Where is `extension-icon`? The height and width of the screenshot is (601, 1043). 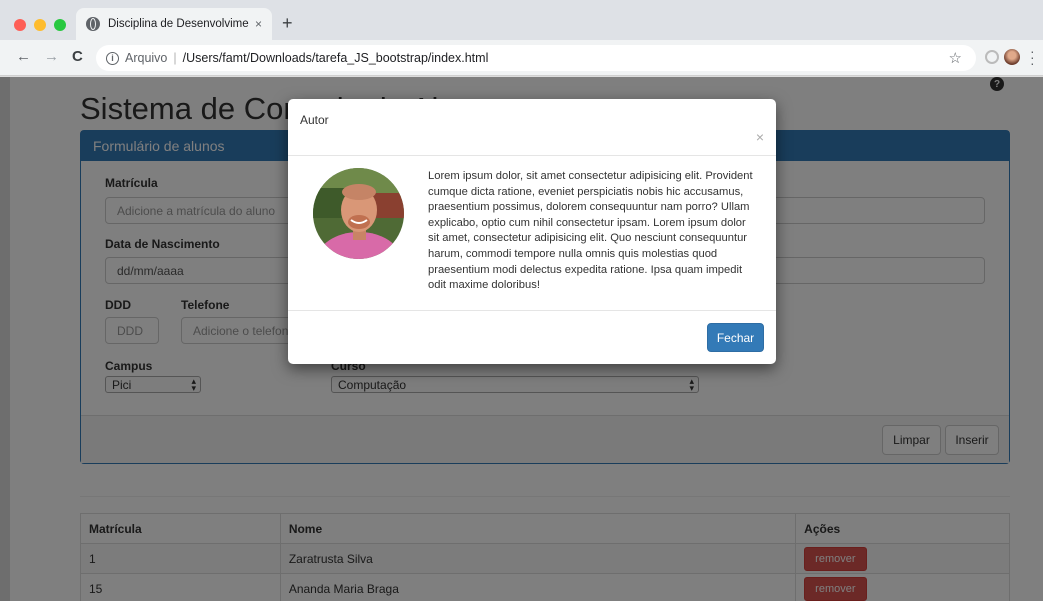
extension-icon is located at coordinates (992, 57).